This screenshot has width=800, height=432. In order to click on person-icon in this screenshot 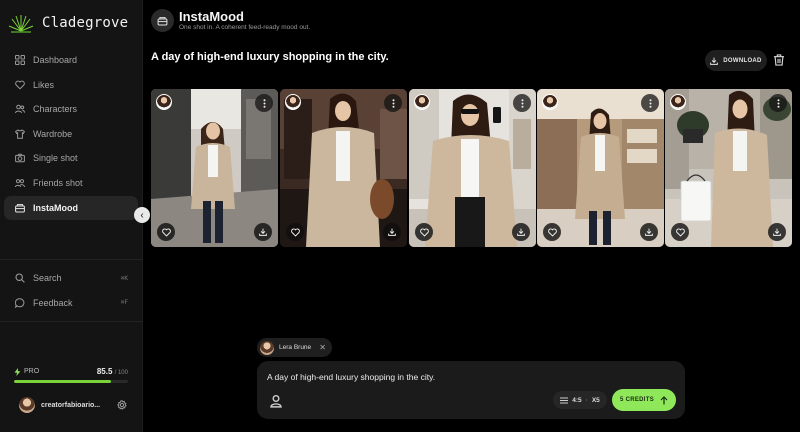, I will do `click(276, 401)`.